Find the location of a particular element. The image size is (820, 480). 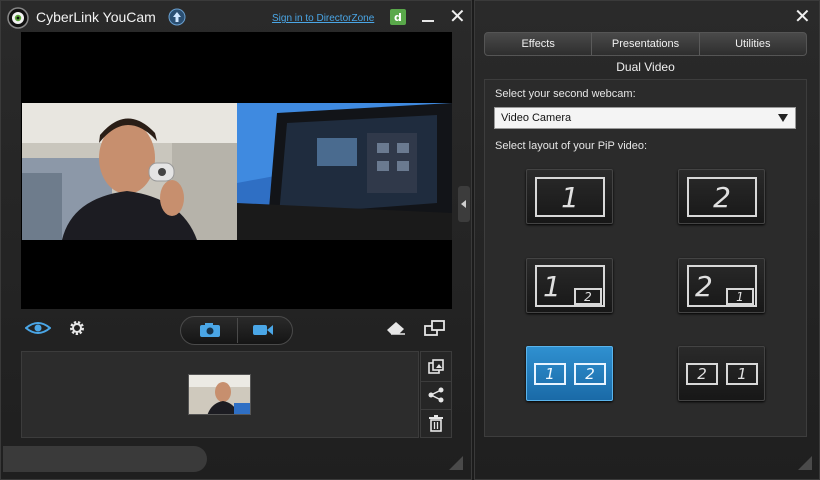

panel-close-button: ✕ is located at coordinates (802, 17).